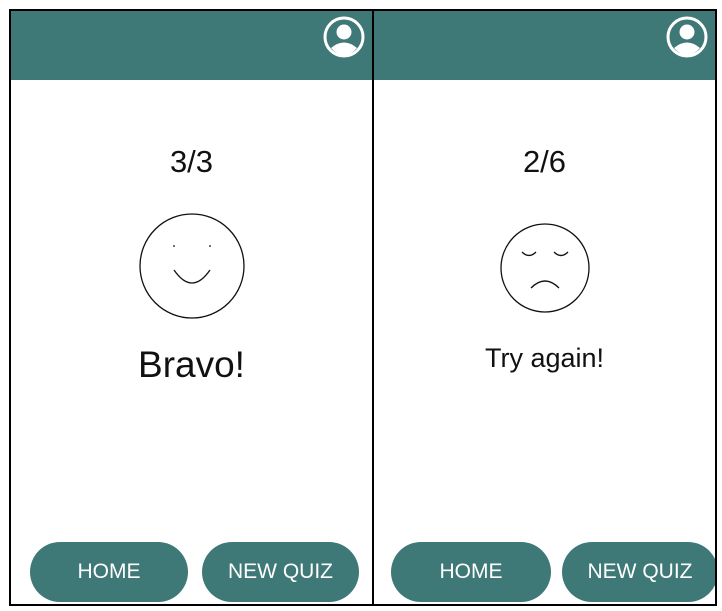  I want to click on smiling-face-icon, so click(191, 266).